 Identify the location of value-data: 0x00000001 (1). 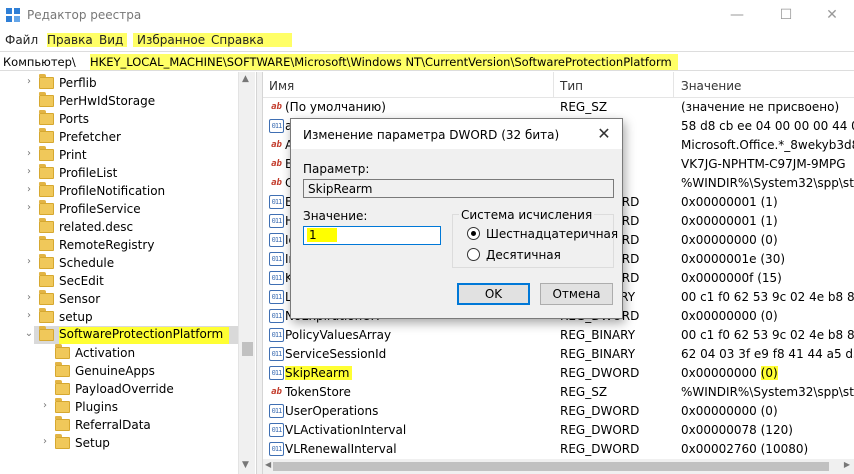
(729, 221).